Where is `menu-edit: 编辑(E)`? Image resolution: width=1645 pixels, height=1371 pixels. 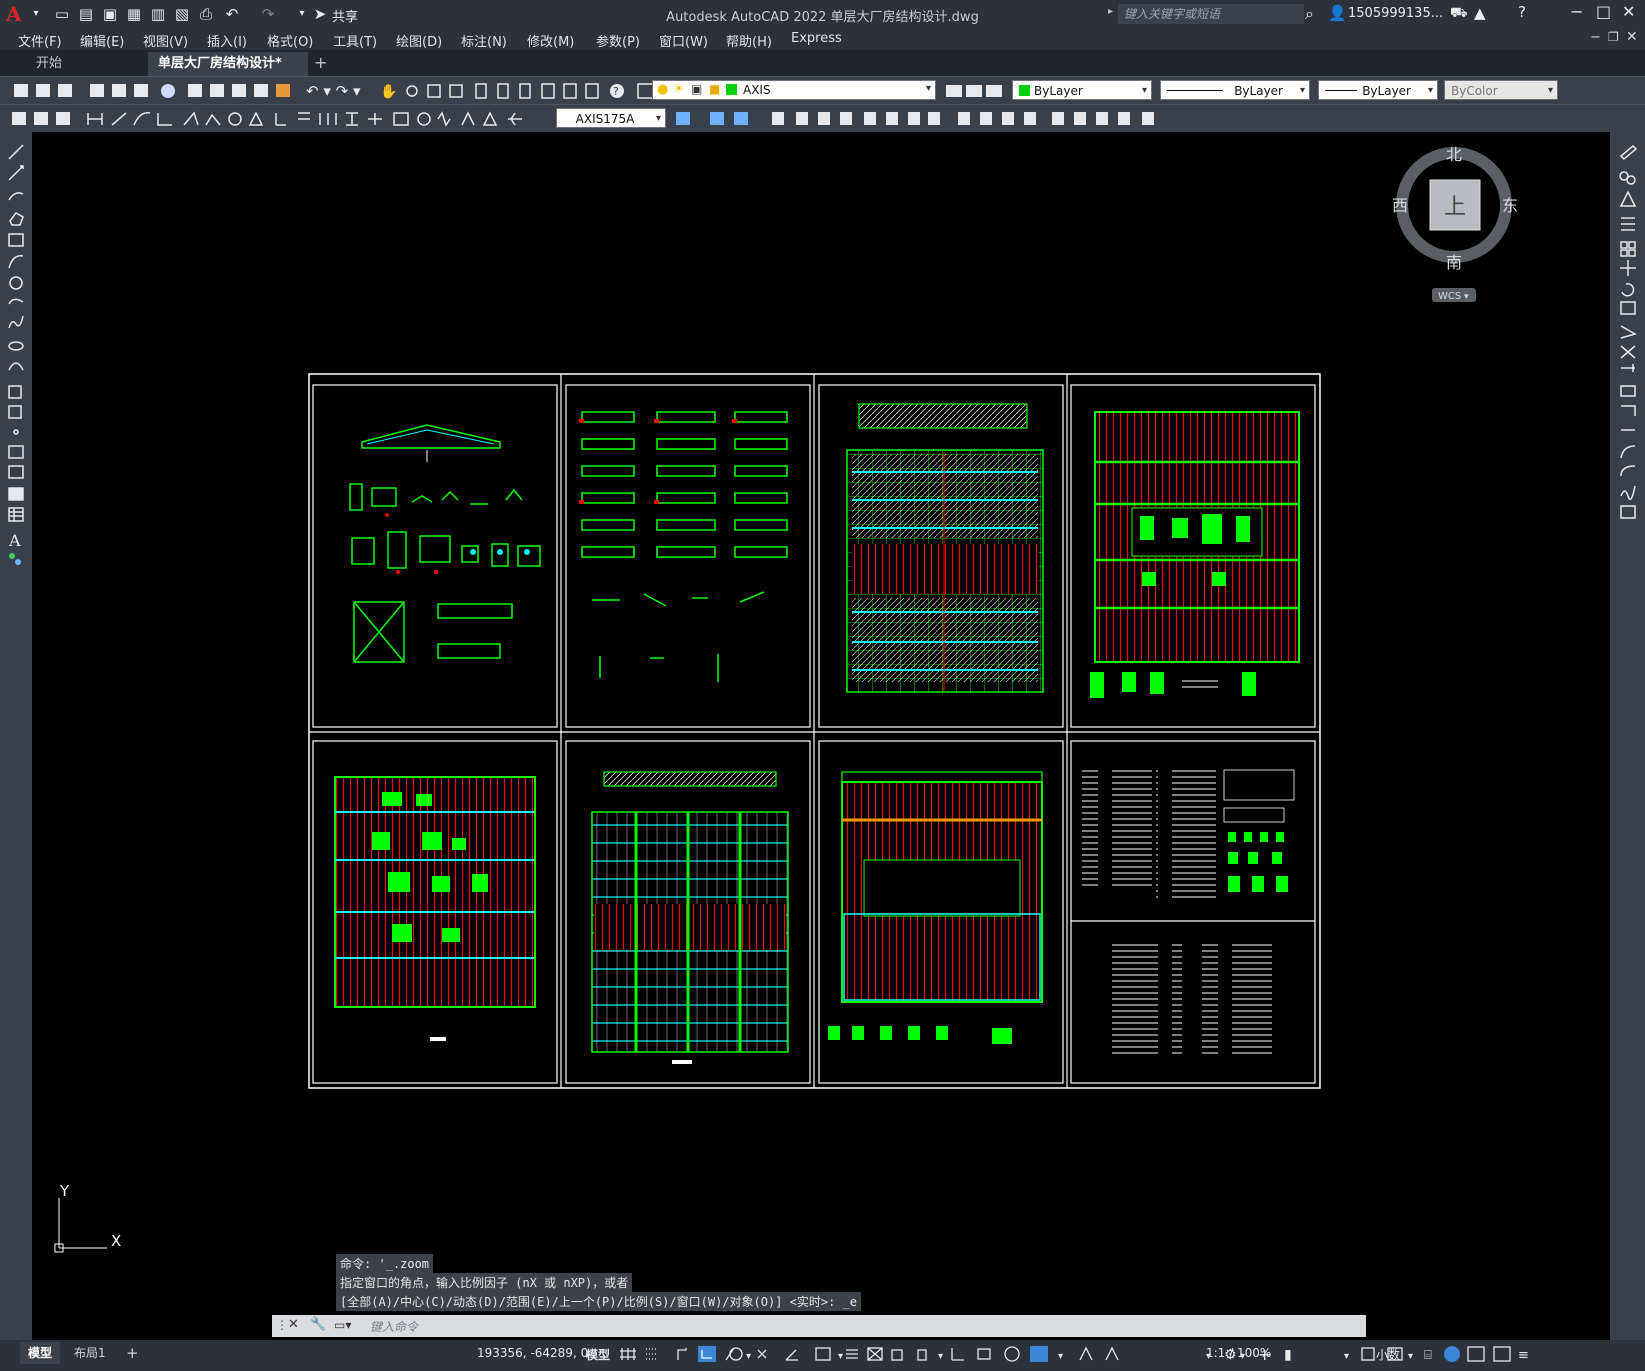
menu-edit: 编辑(E) is located at coordinates (102, 40).